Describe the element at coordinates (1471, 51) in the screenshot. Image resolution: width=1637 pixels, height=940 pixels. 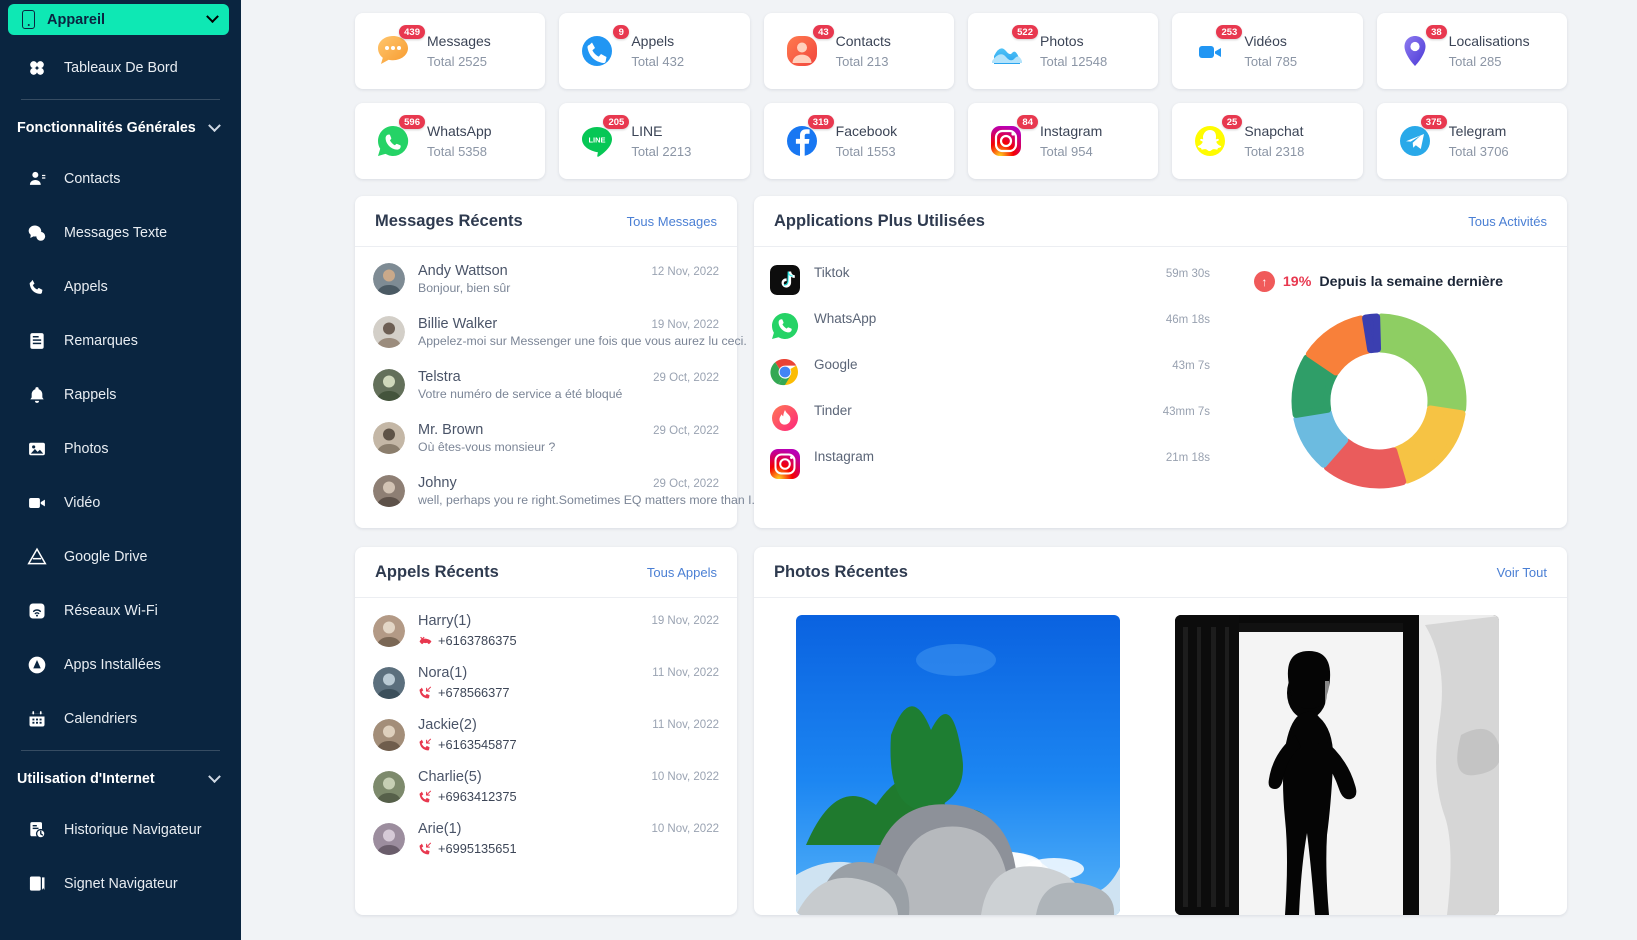
I see `stat-card: 38 Localisations Total 285` at that location.